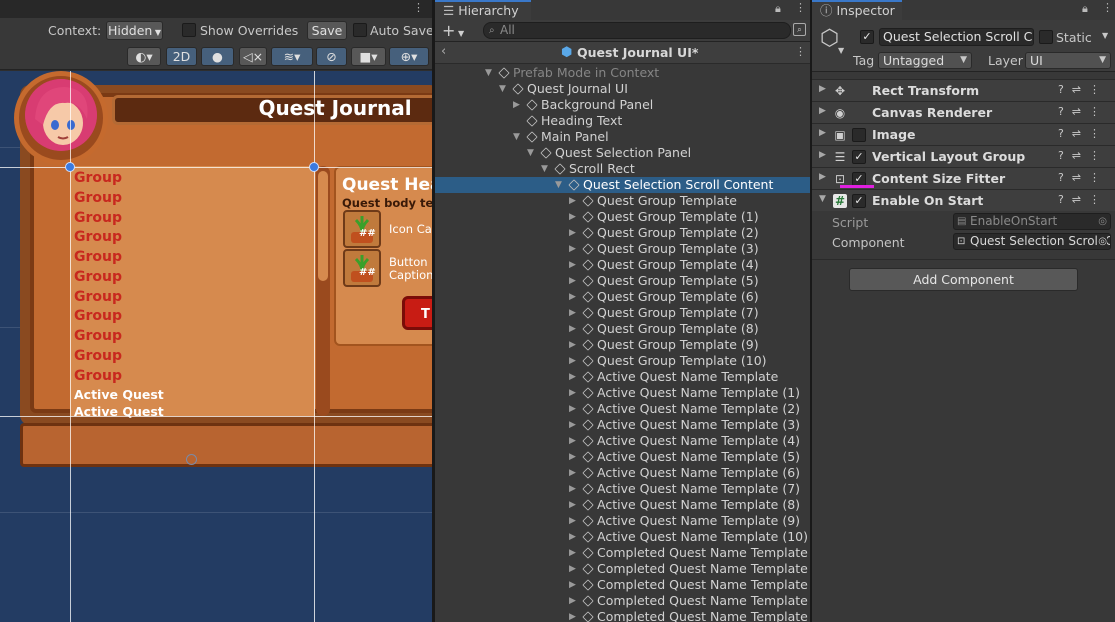 This screenshot has width=1115, height=622. I want to click on object-picker-icon: ◎, so click(1102, 241).